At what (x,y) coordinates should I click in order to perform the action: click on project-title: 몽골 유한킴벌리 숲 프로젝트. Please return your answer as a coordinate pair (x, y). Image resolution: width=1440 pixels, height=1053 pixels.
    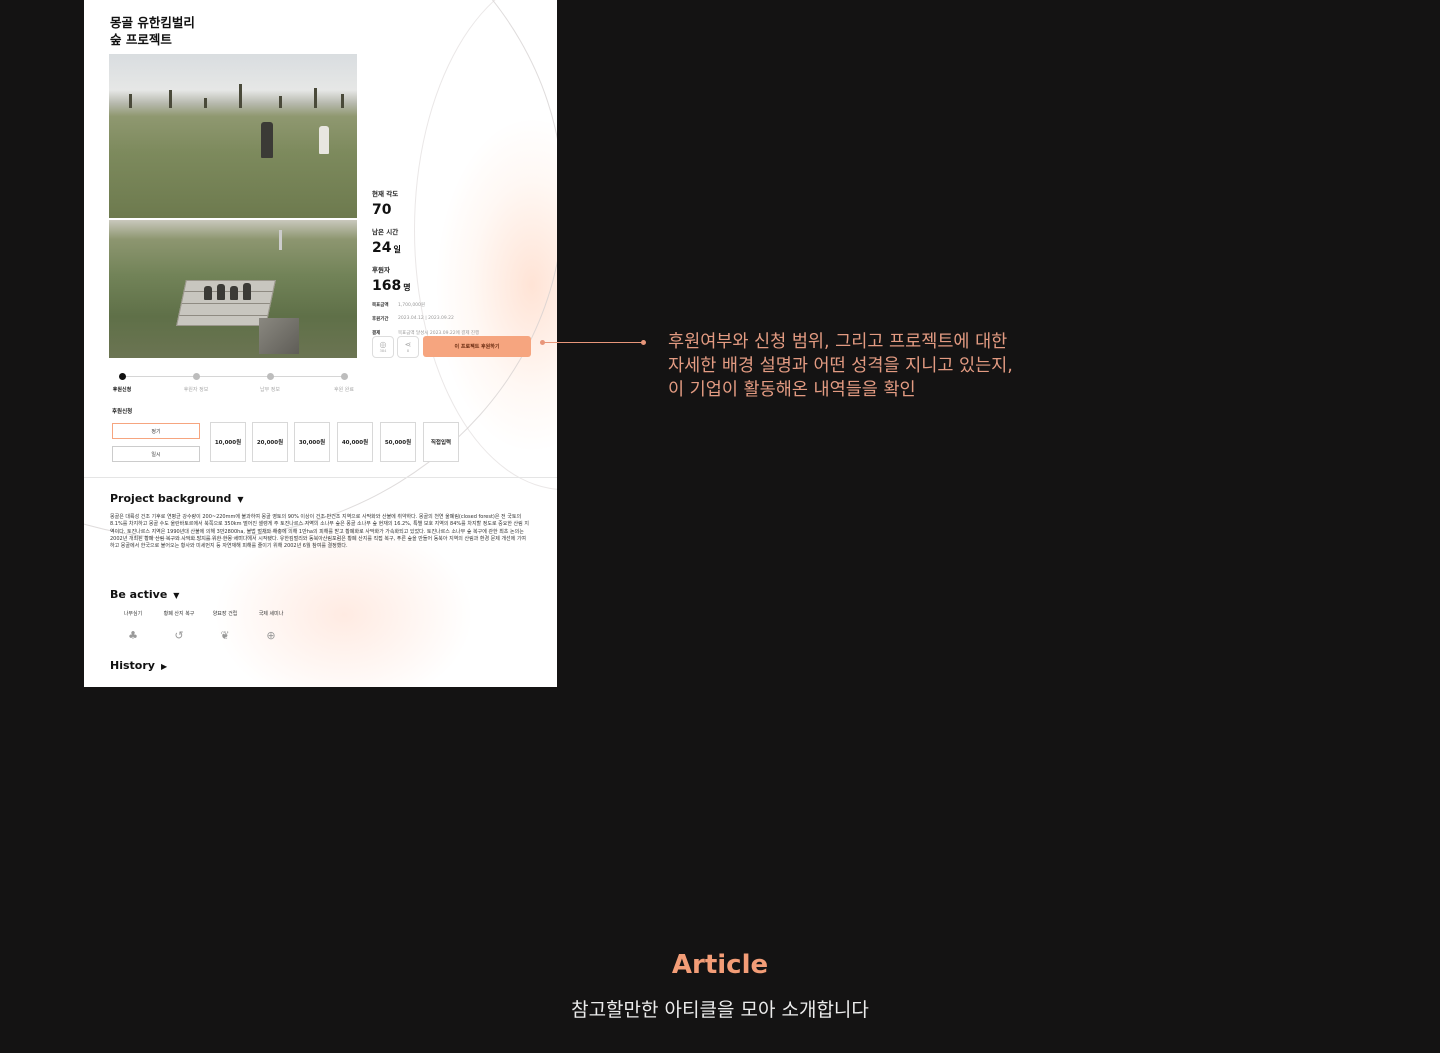
    Looking at the image, I should click on (152, 31).